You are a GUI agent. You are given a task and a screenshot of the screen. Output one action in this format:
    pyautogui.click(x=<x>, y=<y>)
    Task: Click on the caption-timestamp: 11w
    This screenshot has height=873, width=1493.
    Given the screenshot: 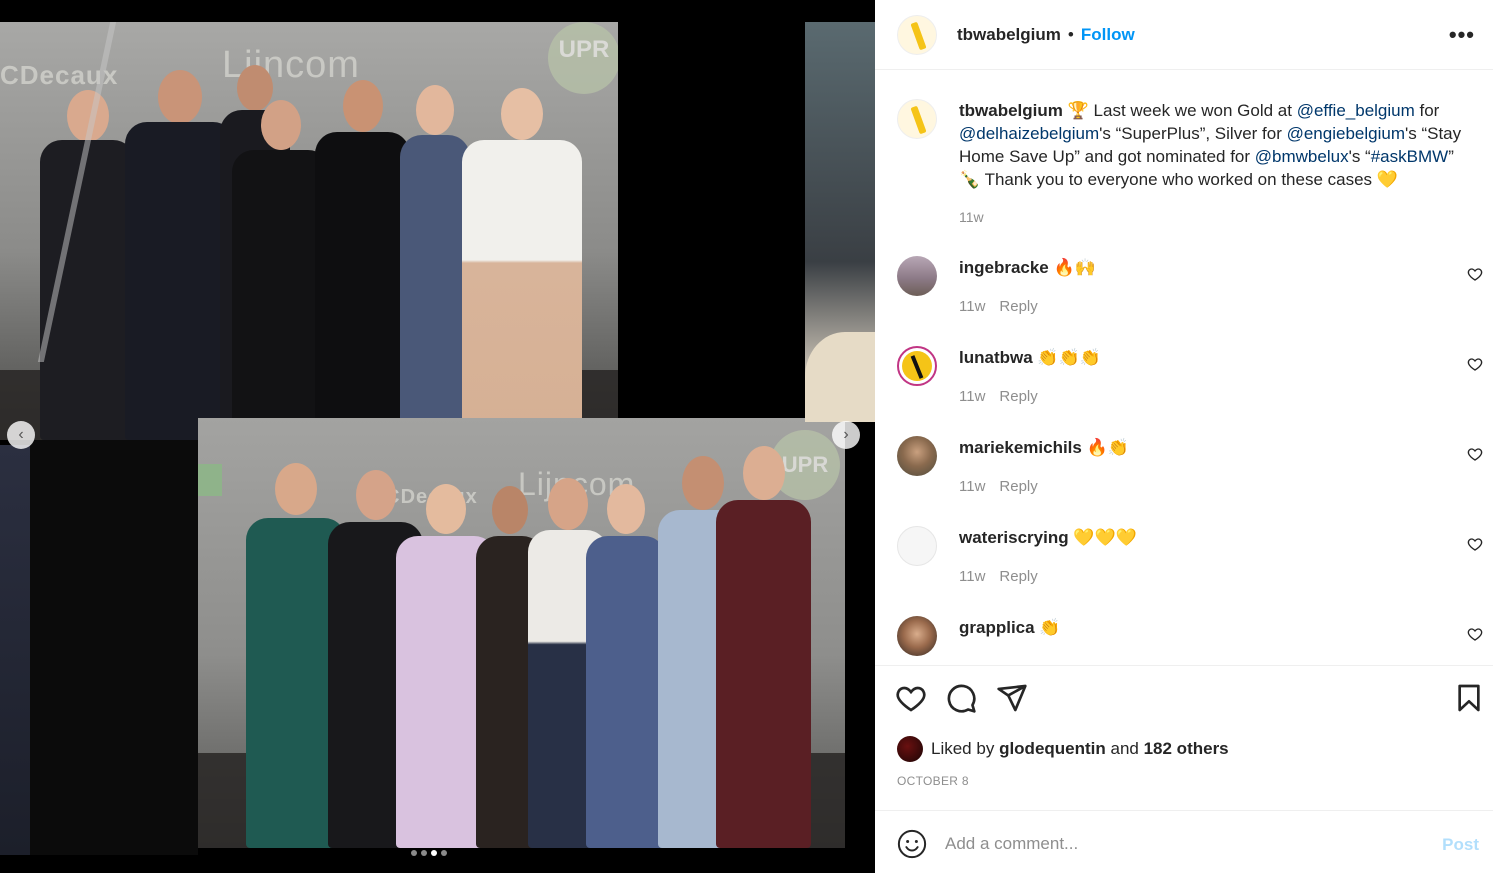 What is the action you would take?
    pyautogui.click(x=971, y=217)
    